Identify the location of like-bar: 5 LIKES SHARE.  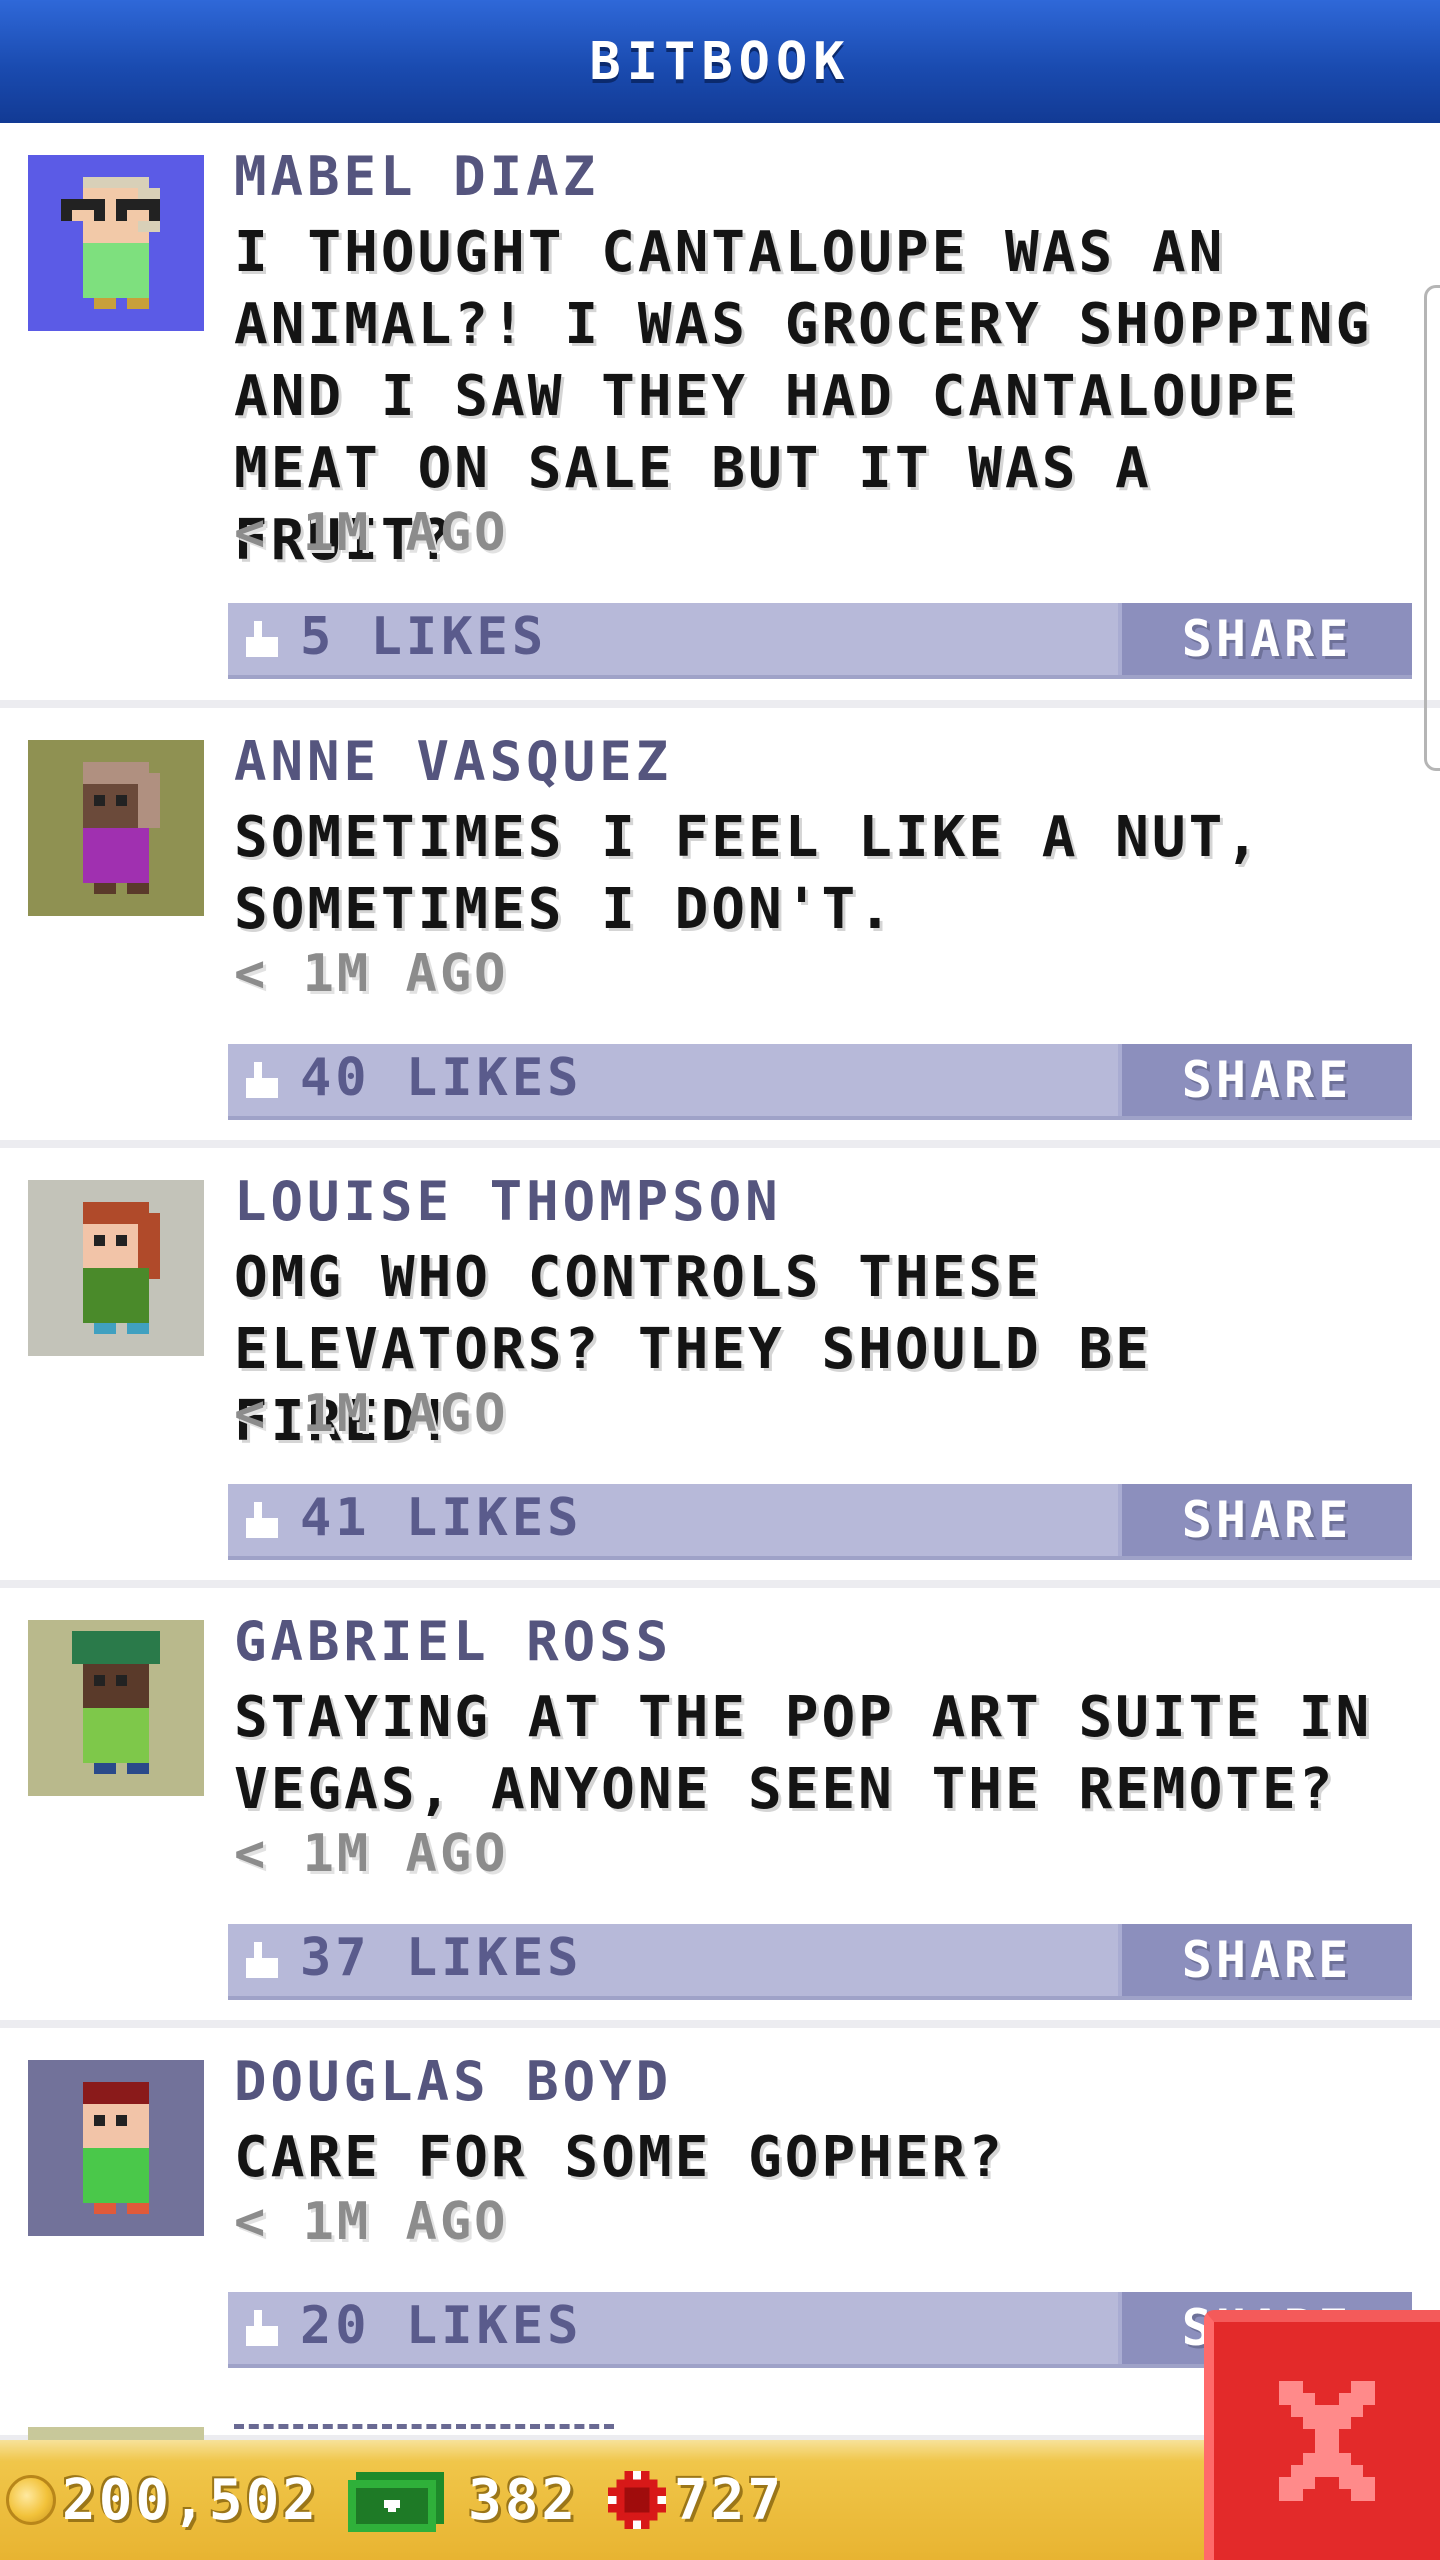
(820, 641).